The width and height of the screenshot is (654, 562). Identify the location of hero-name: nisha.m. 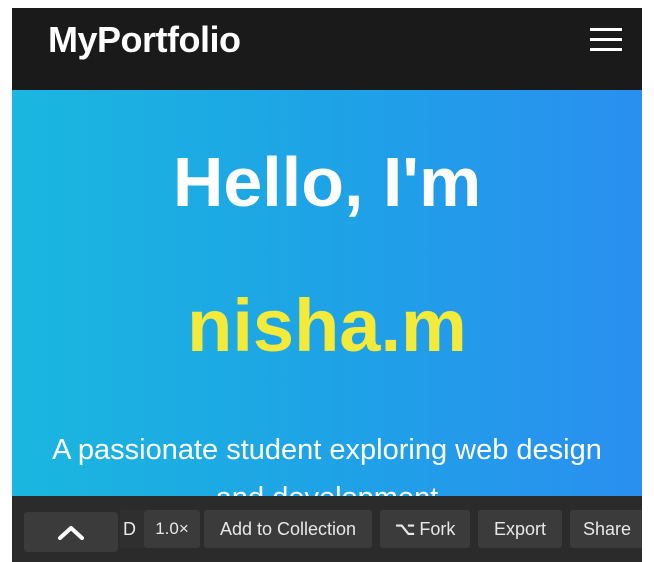
(327, 325).